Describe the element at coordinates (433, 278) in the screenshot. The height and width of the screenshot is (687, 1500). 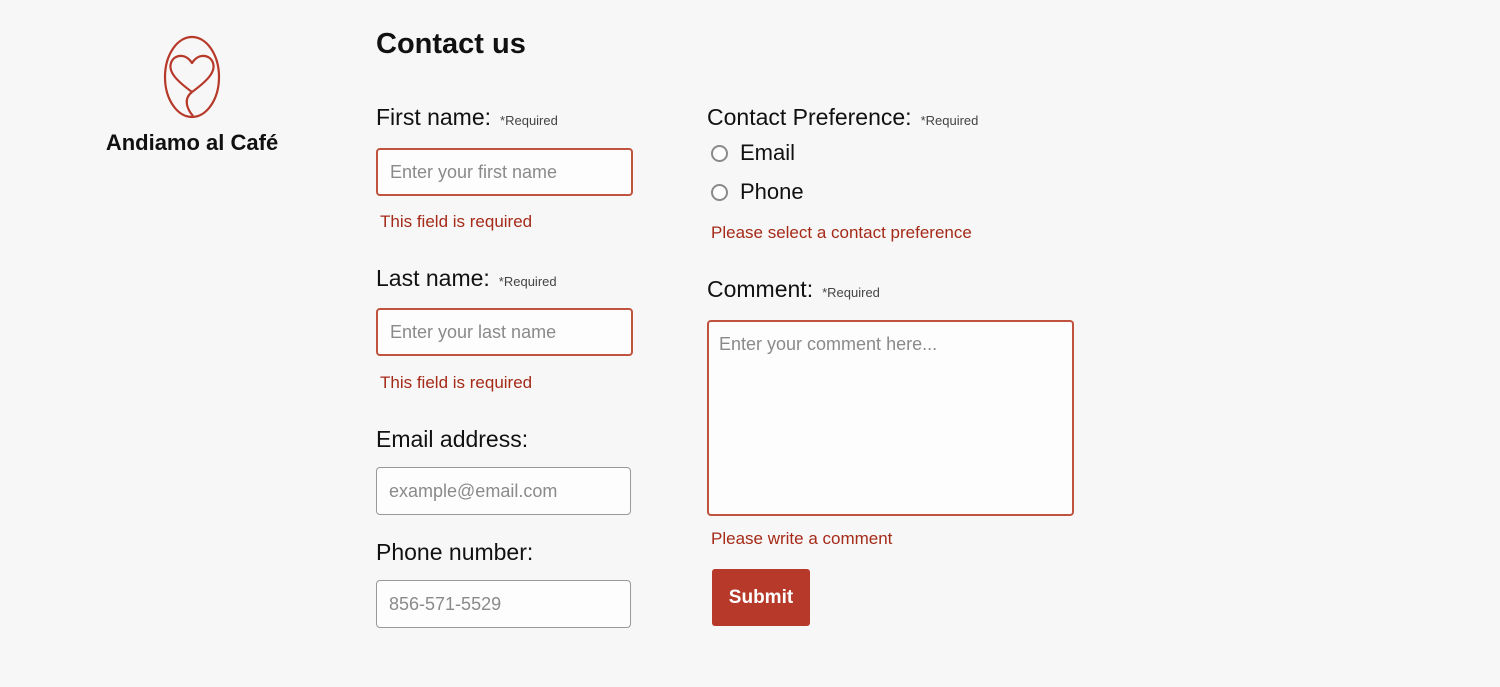
I see `last-name-label-text: Last name:` at that location.